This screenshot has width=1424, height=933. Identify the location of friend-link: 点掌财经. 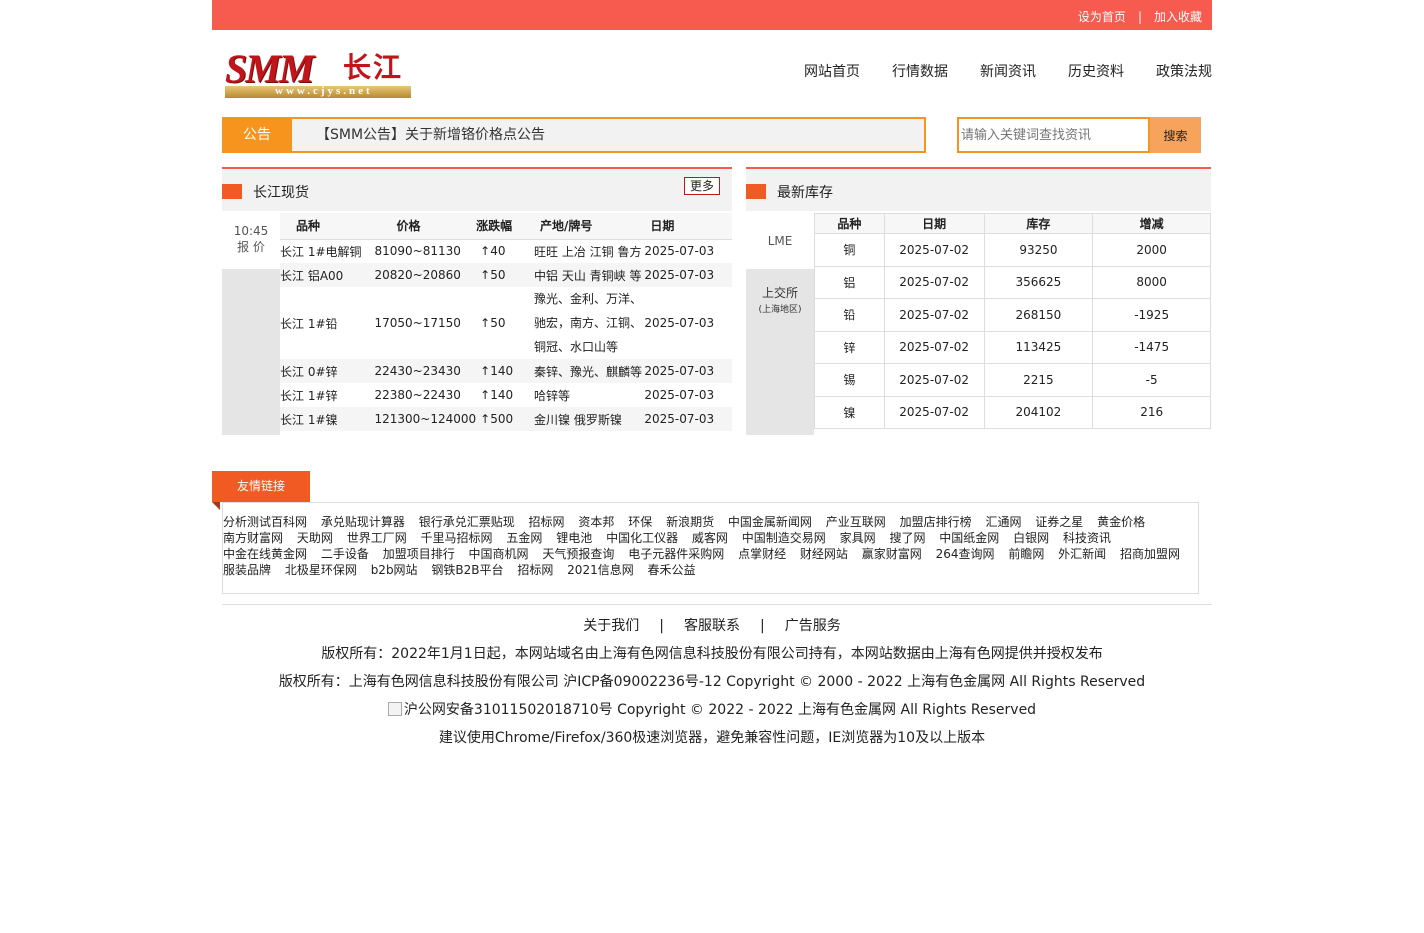
(762, 554).